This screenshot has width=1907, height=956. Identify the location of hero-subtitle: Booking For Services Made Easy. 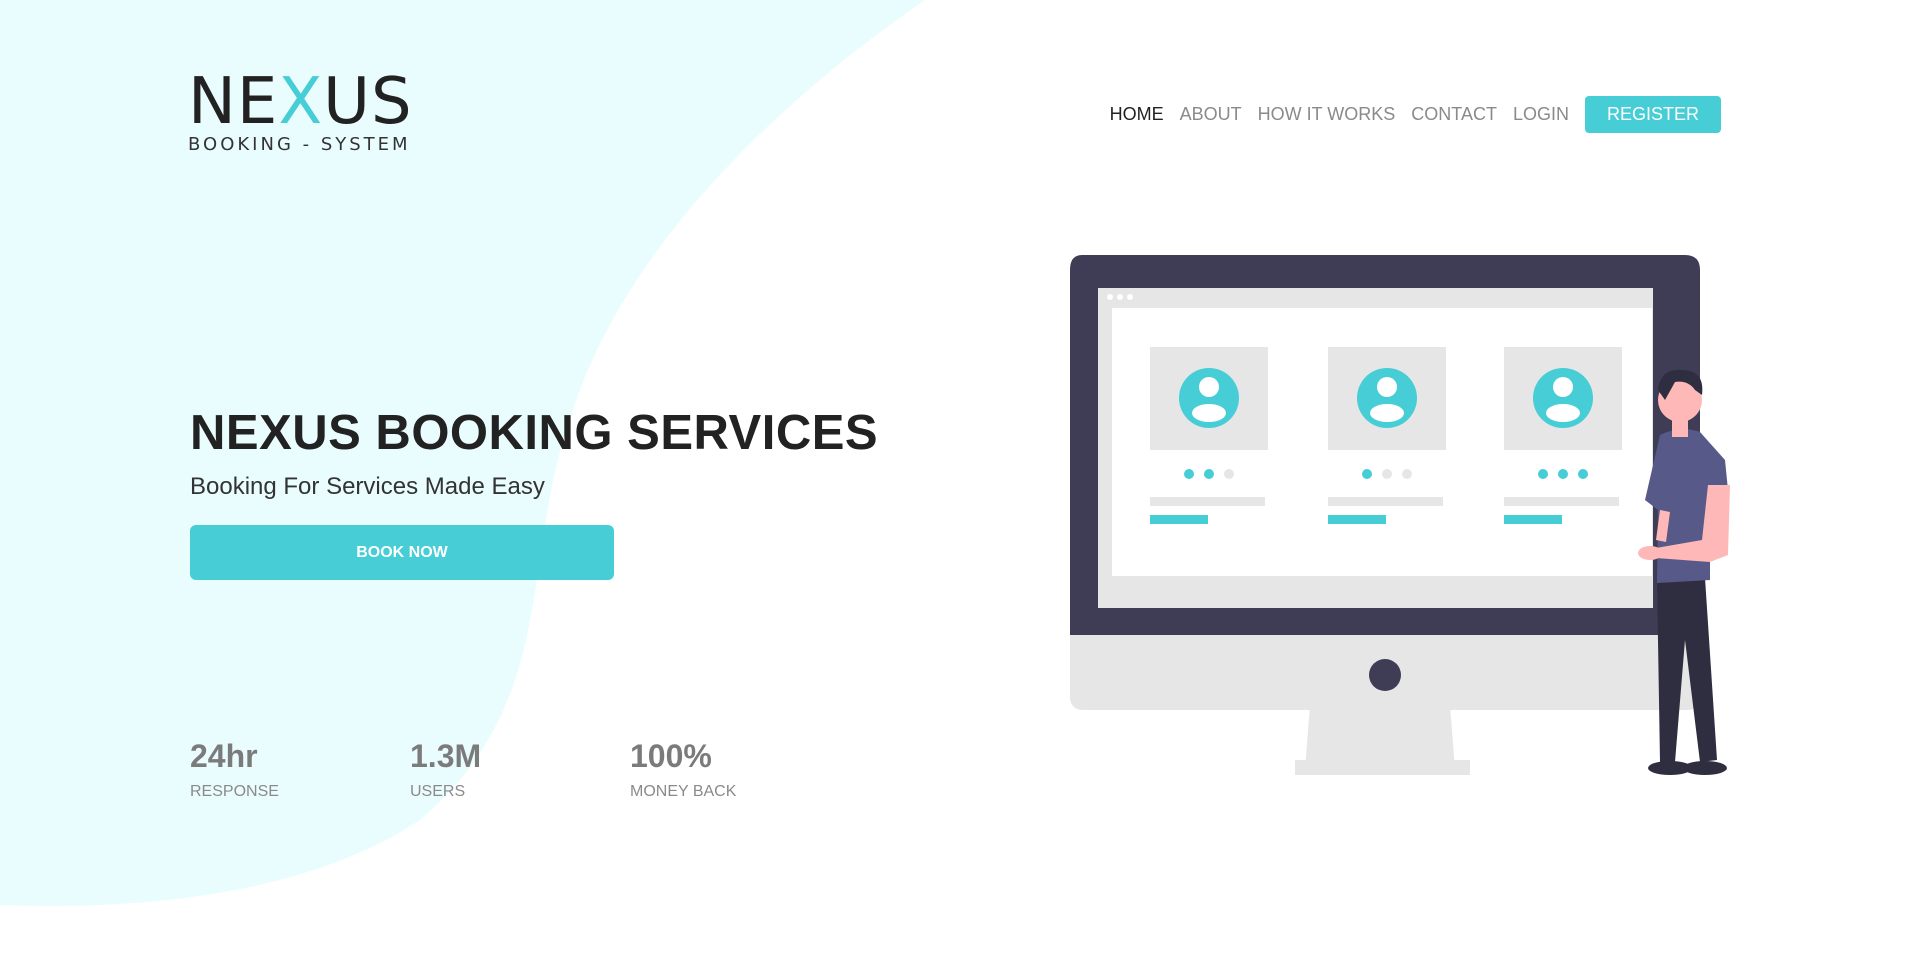
(367, 486).